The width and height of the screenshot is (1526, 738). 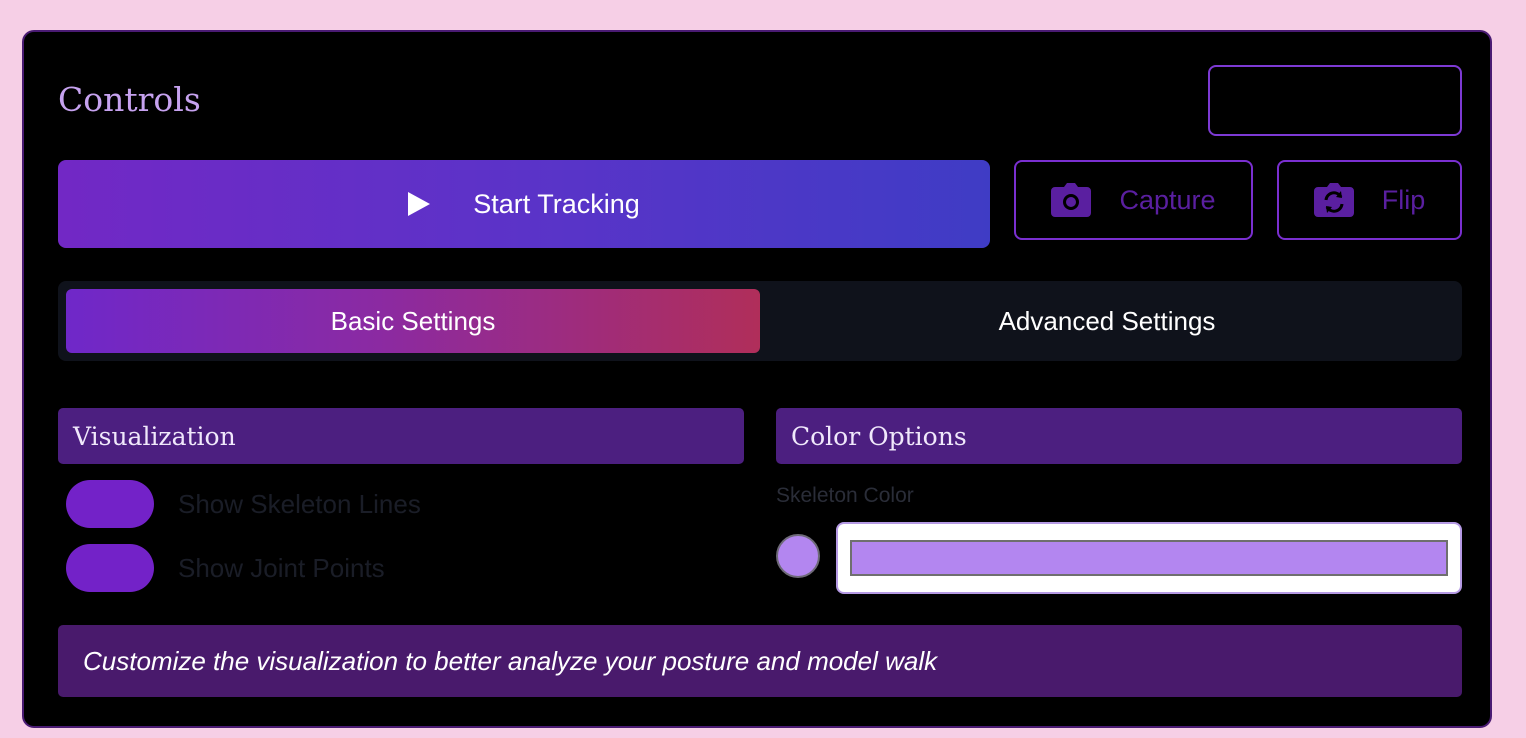 I want to click on skeleton-color-swatch, so click(x=798, y=556).